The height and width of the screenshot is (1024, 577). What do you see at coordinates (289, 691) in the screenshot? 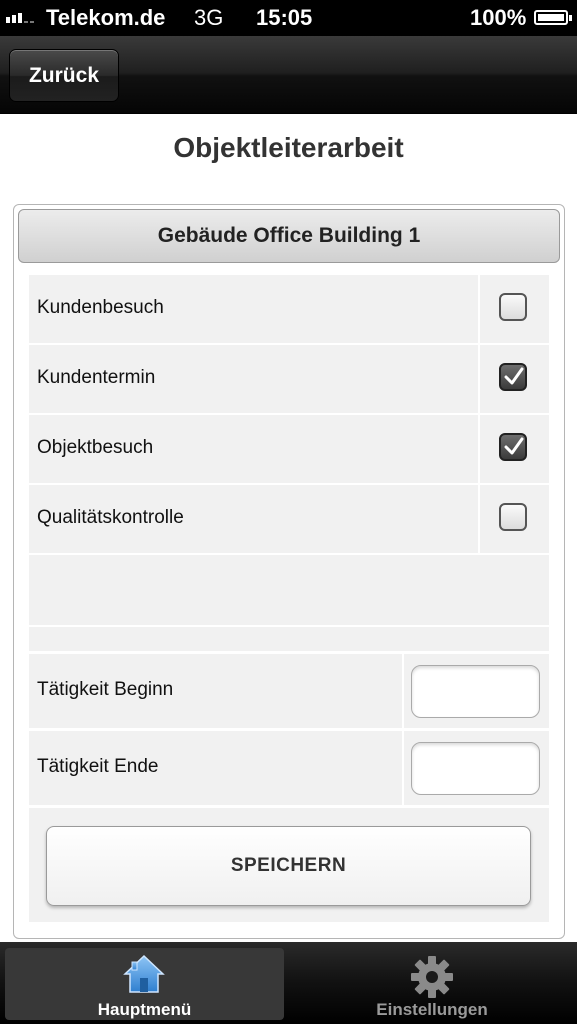
I see `field-row-beginn: Tätigkeit Beginn` at bounding box center [289, 691].